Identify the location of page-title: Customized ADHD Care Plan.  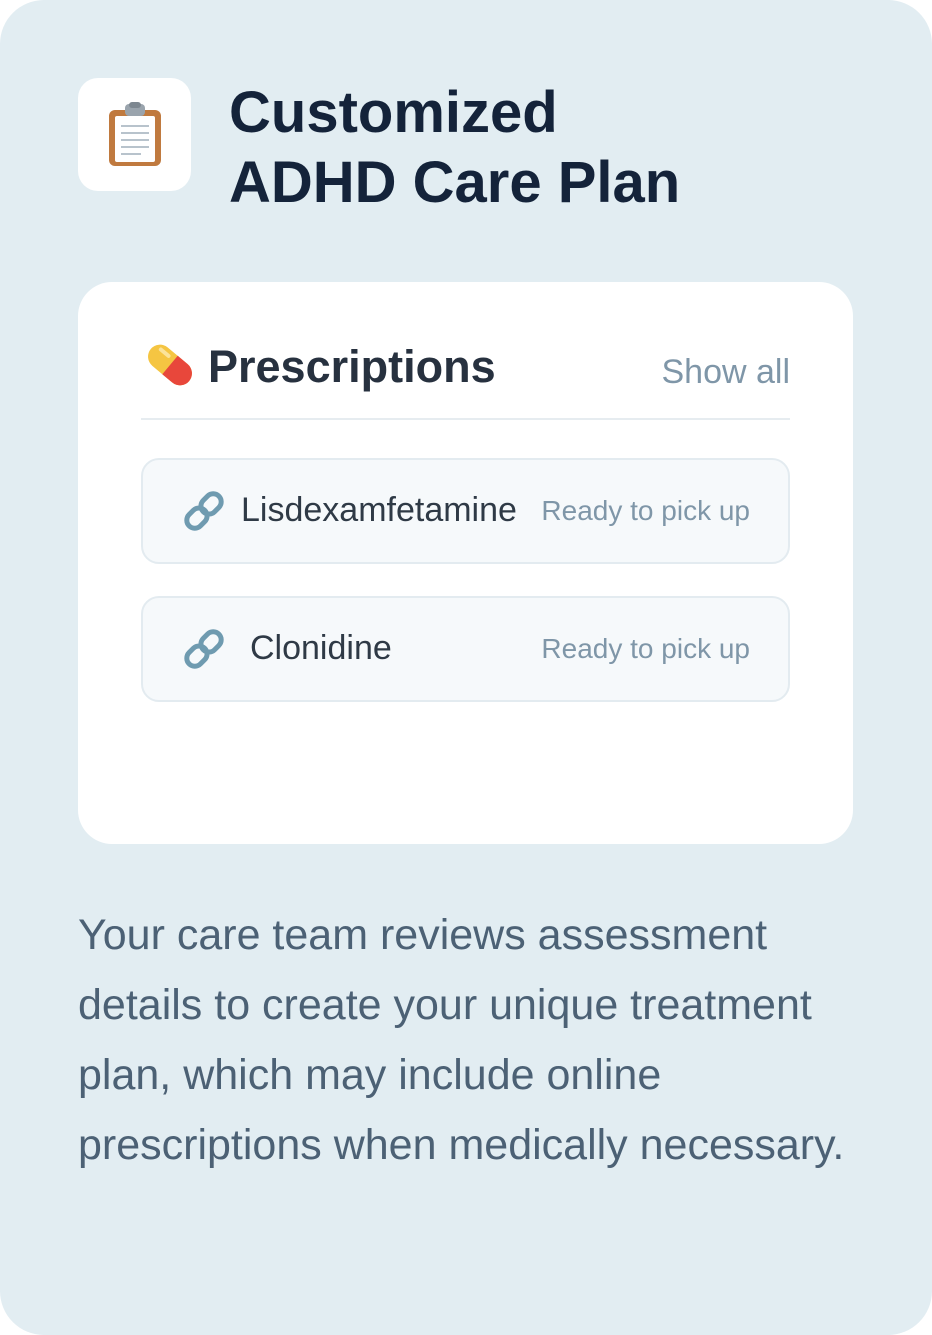
(454, 148).